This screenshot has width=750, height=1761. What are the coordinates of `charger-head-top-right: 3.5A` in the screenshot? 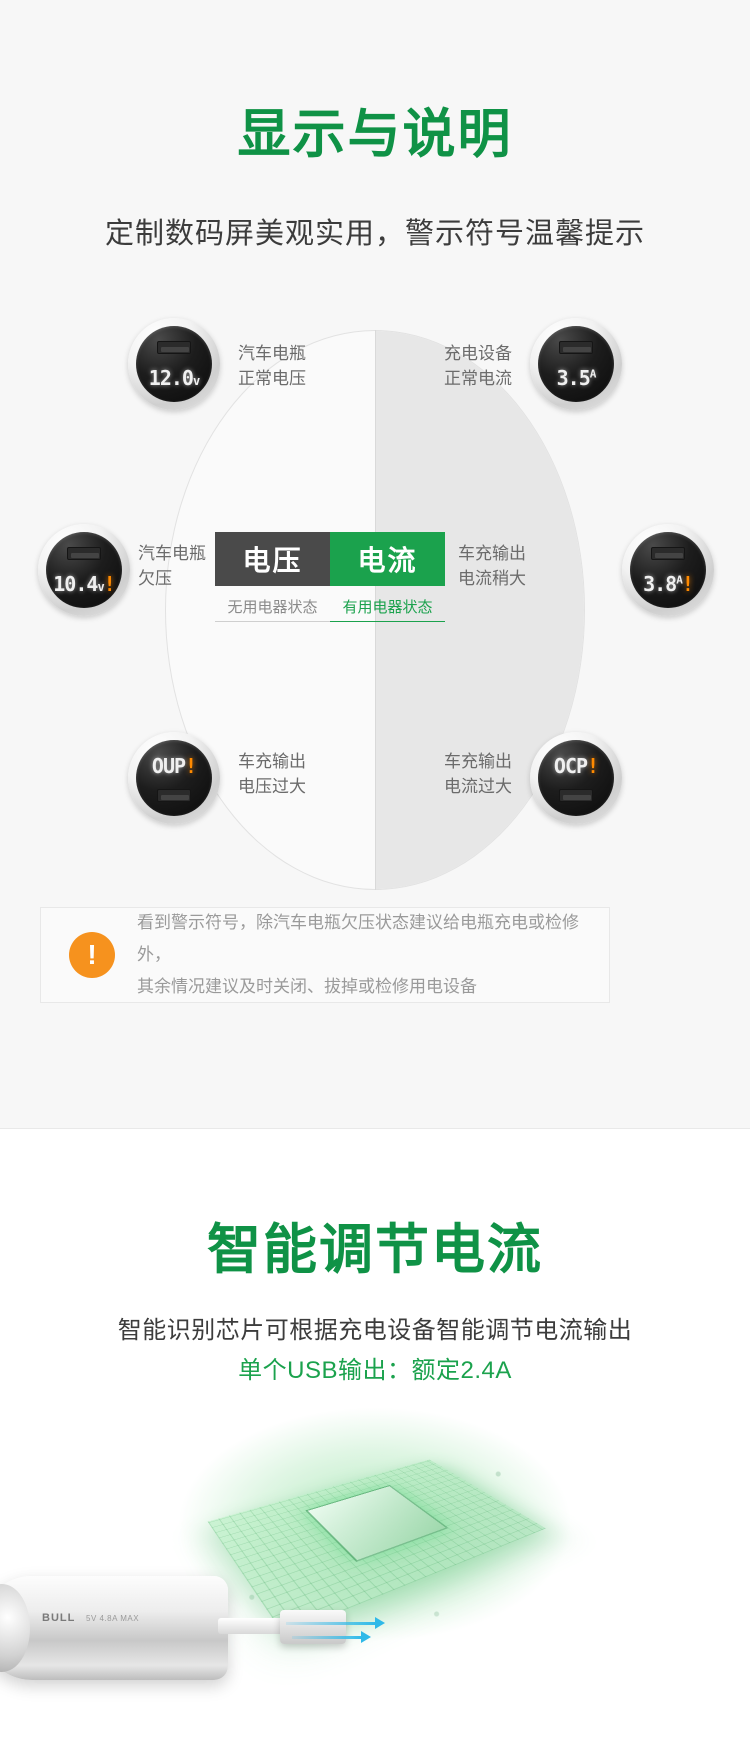 It's located at (576, 364).